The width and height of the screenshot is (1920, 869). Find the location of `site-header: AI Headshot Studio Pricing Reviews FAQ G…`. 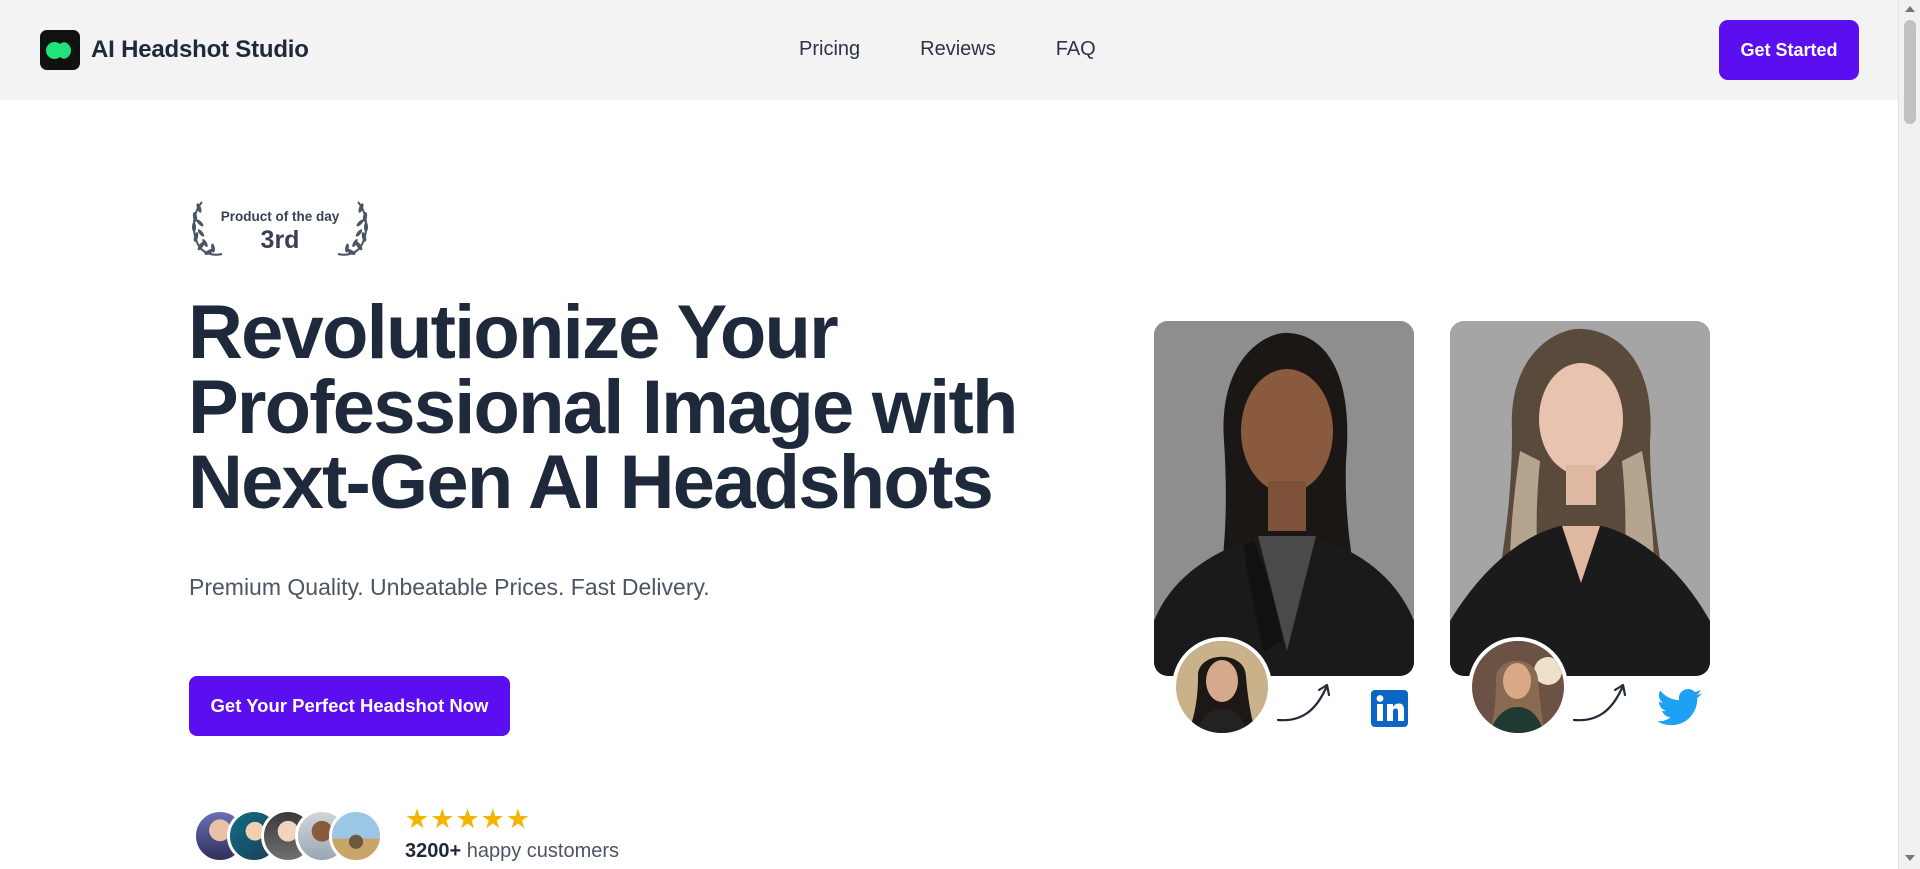

site-header: AI Headshot Studio Pricing Reviews FAQ G… is located at coordinates (949, 50).